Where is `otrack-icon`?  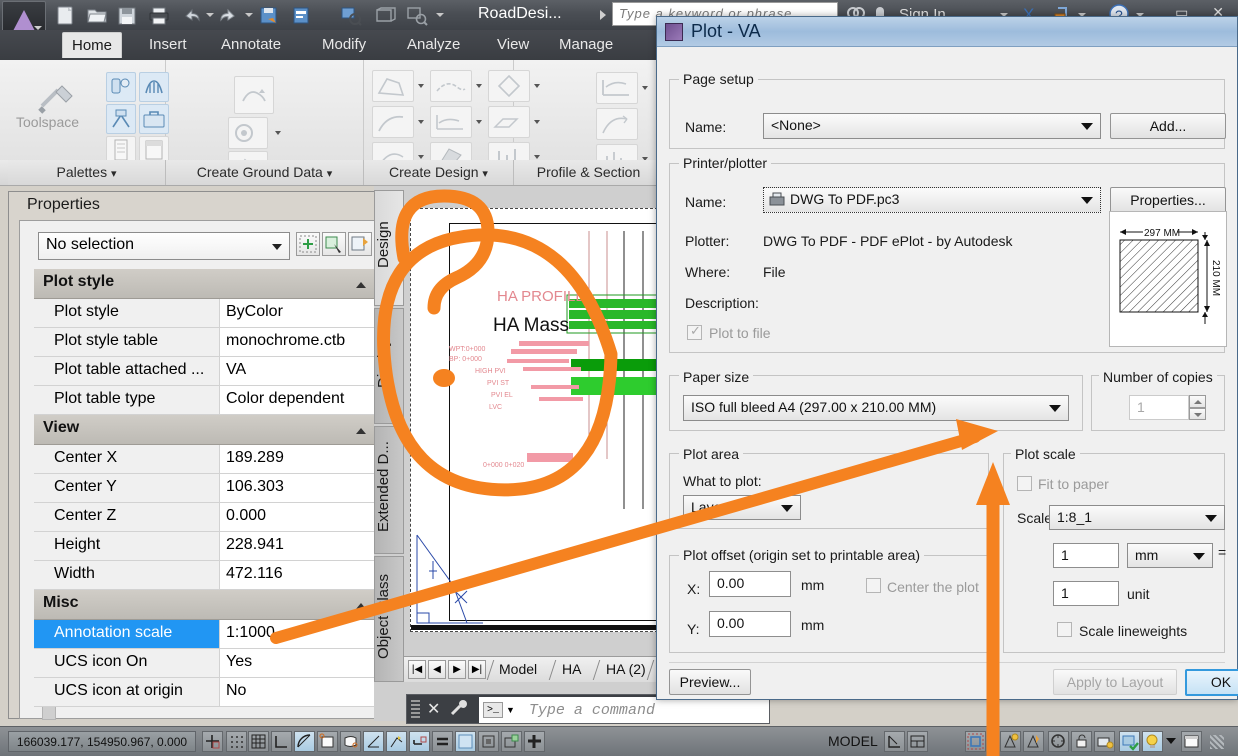
otrack-icon is located at coordinates (373, 741).